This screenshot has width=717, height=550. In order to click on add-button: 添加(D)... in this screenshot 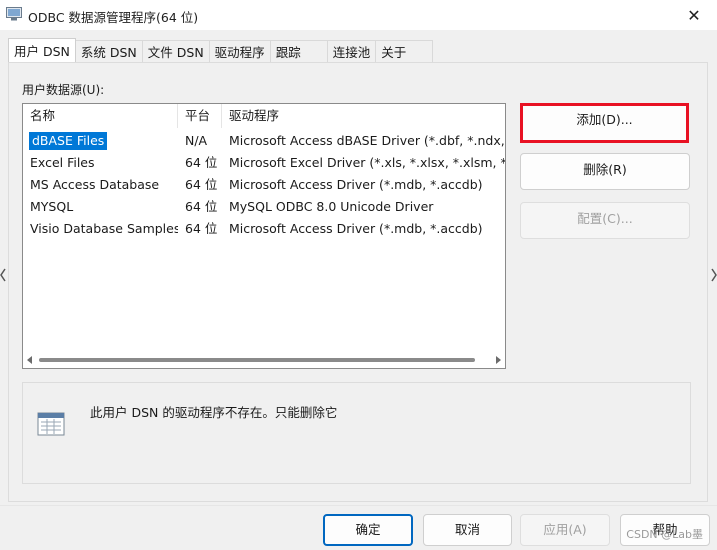, I will do `click(604, 123)`.